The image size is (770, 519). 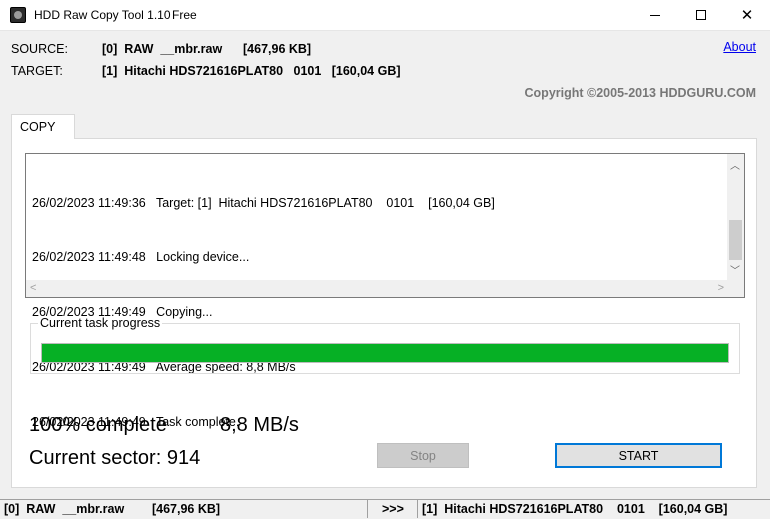 I want to click on chevron-down-icon: ﹀, so click(x=735, y=269).